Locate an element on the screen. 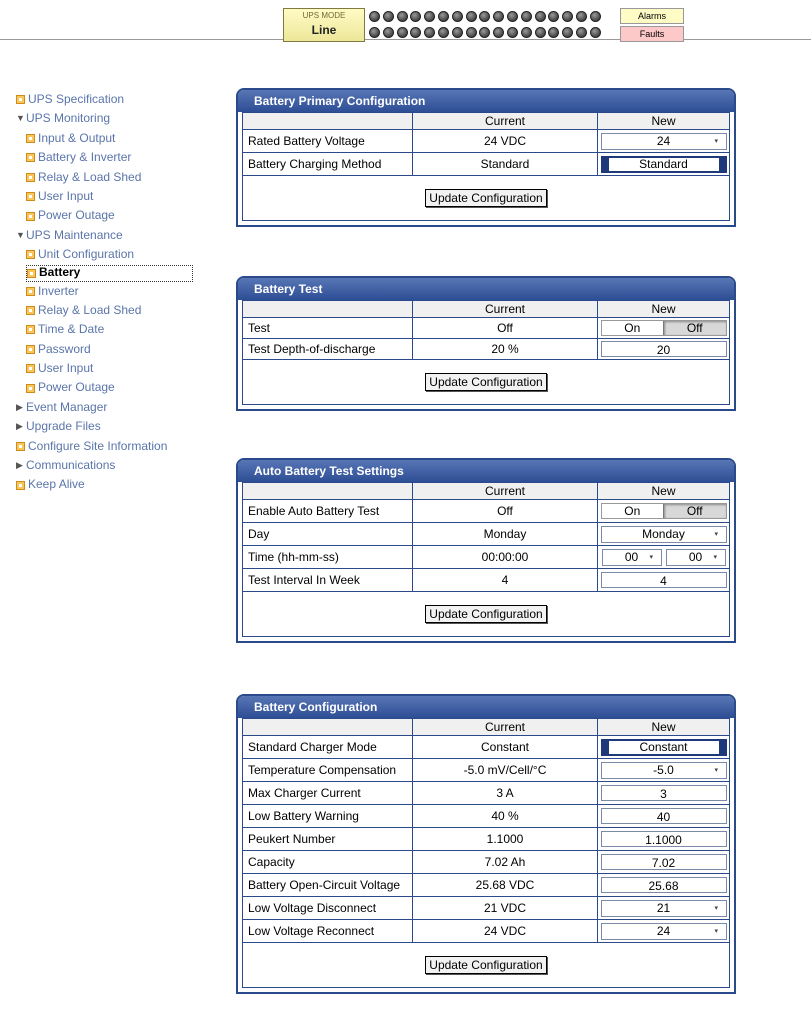 The image size is (811, 1033). sidebar-item: Battery is located at coordinates (109, 273).